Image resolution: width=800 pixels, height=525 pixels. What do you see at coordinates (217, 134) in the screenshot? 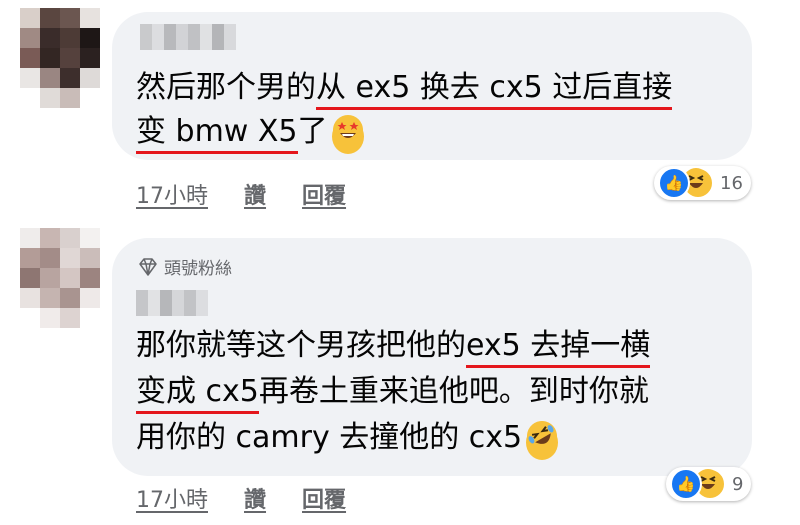
I see `underlined-segment: 变 bmw X5` at bounding box center [217, 134].